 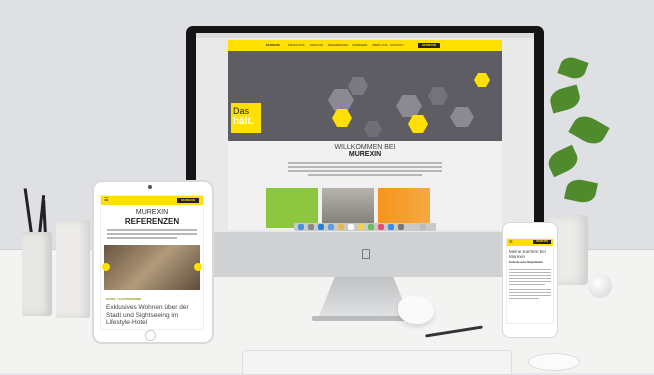 What do you see at coordinates (365, 35) in the screenshot?
I see `mac-menubar` at bounding box center [365, 35].